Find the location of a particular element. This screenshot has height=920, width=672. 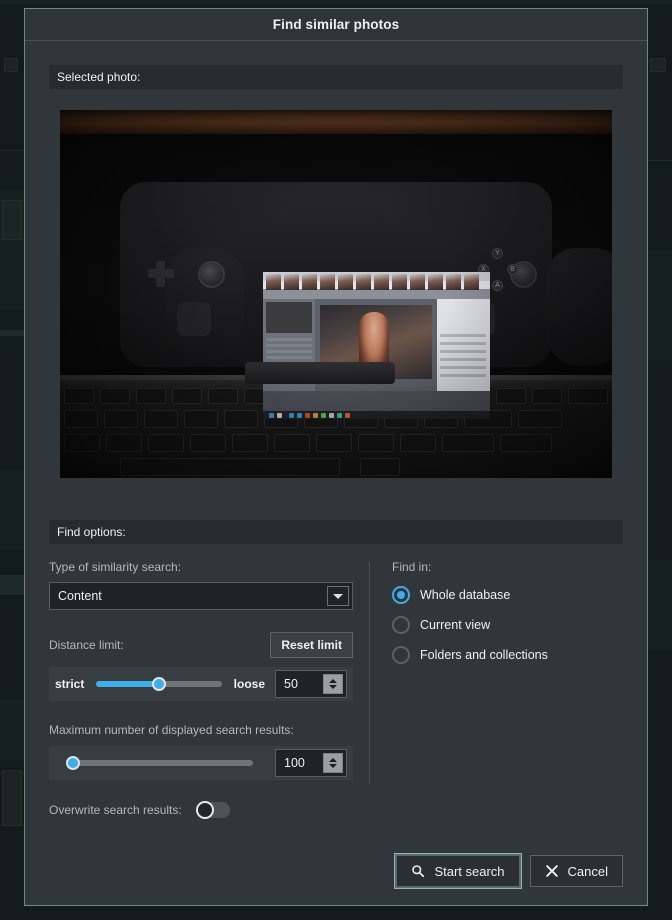

photo-left-stick is located at coordinates (211, 274).